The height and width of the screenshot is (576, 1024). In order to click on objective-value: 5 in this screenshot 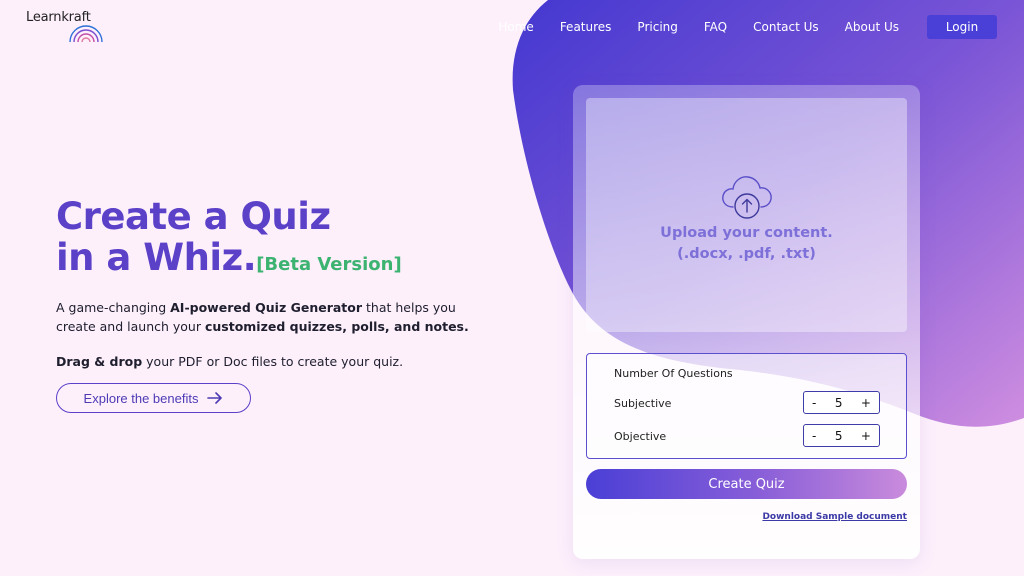, I will do `click(839, 436)`.